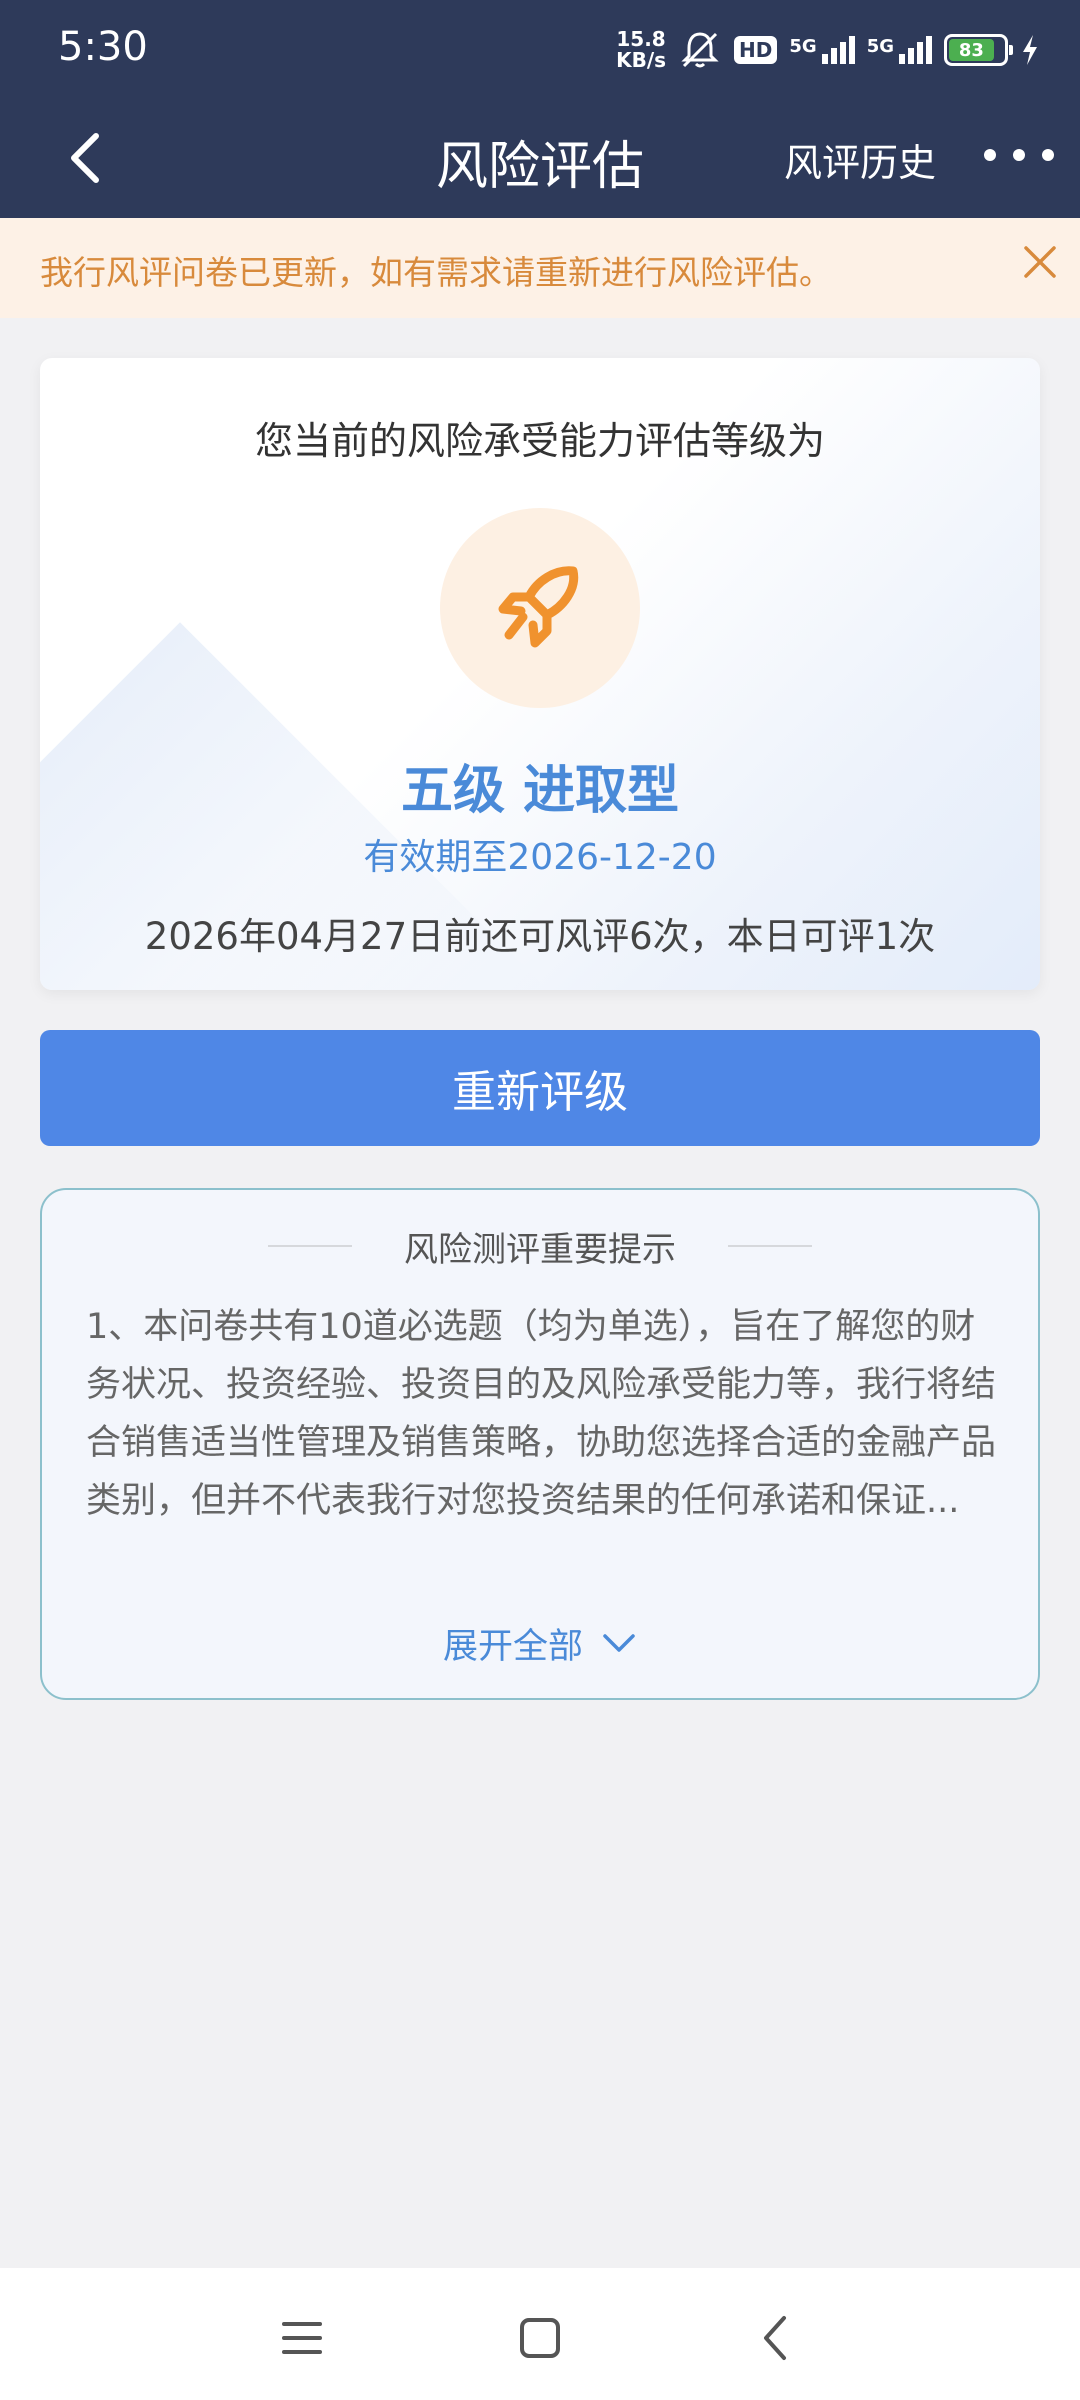 Image resolution: width=1080 pixels, height=2400 pixels. Describe the element at coordinates (539, 441) in the screenshot. I see `grade-card-title: 您当前的风险承受能力评估等级为` at that location.